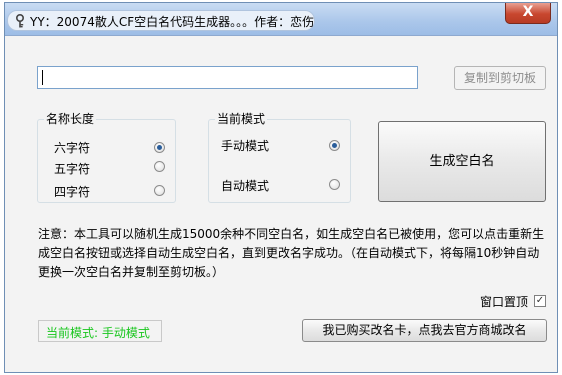  I want to click on mode-manual-radio, so click(334, 145).